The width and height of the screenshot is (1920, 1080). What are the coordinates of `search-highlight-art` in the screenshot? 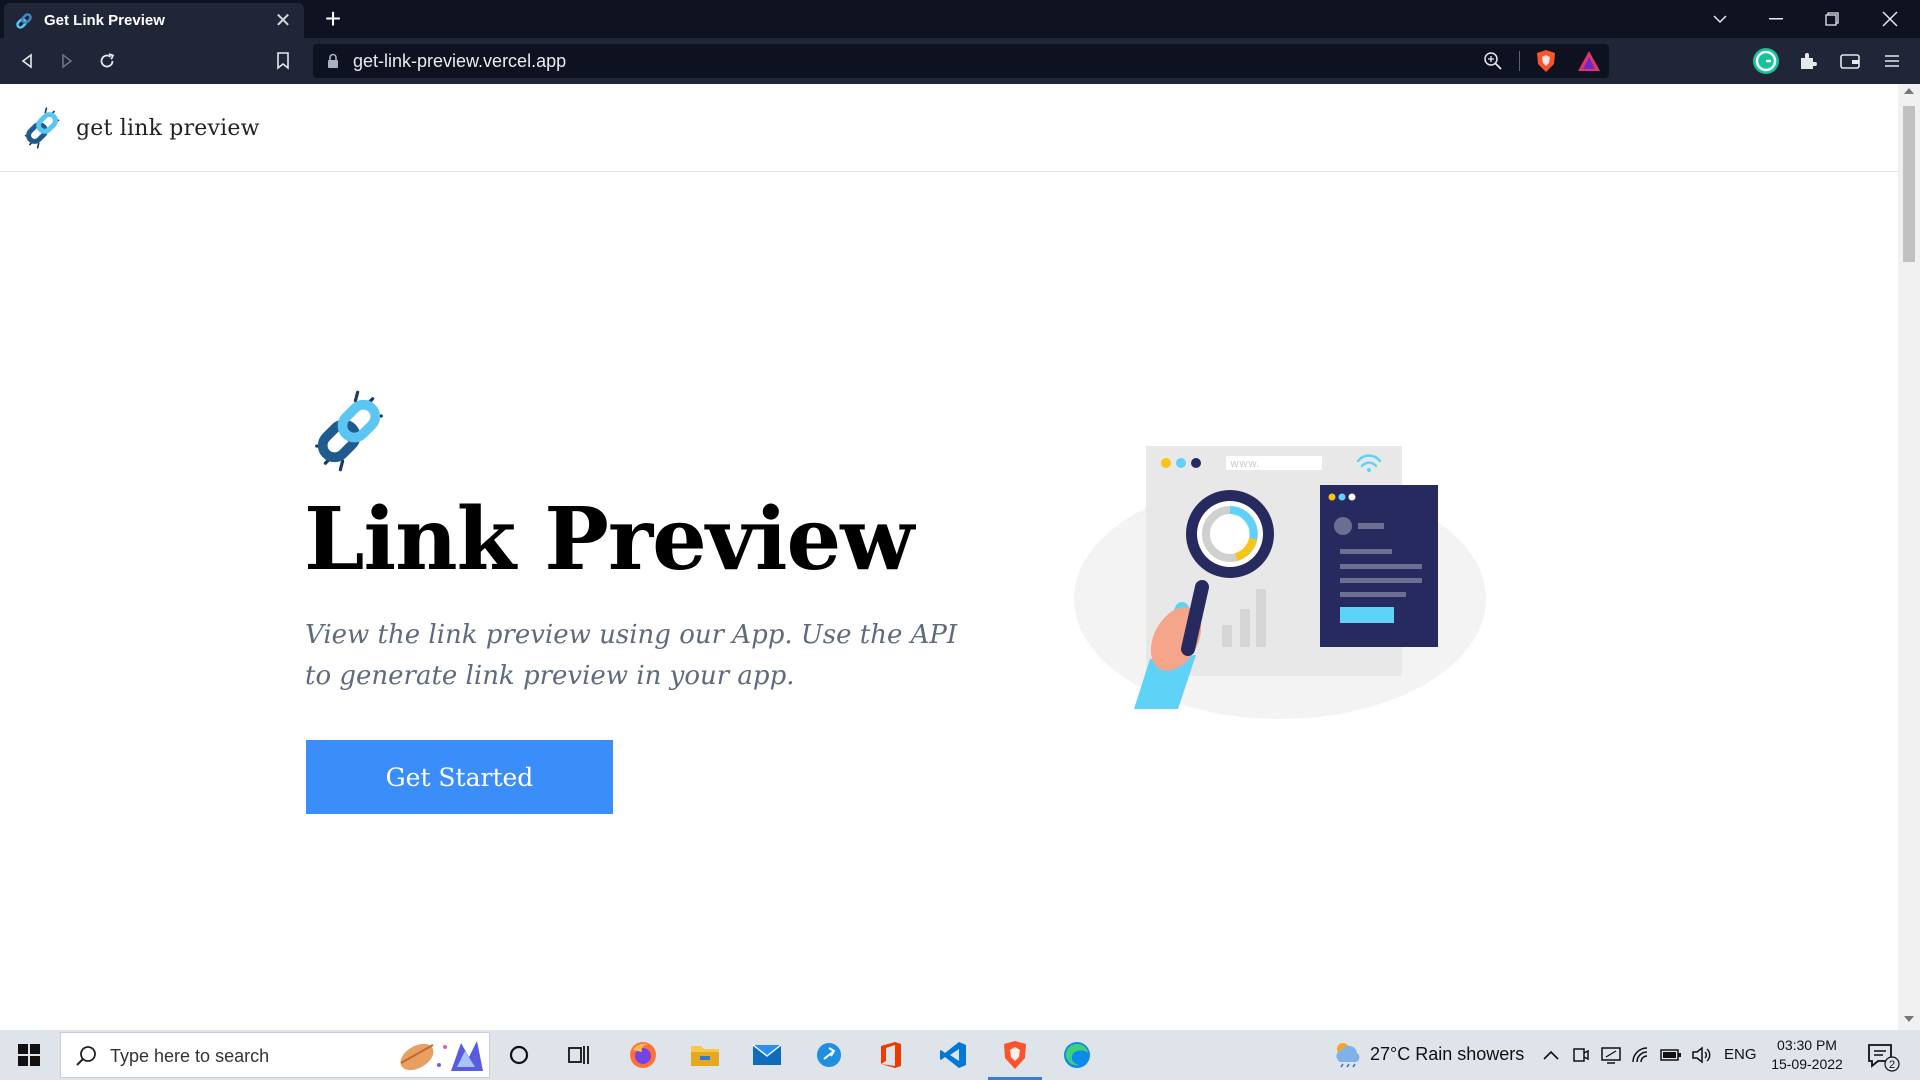 It's located at (441, 1056).